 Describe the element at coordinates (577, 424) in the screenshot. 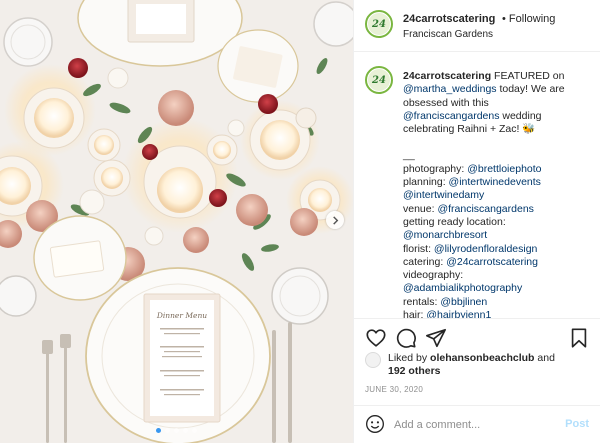

I see `post-comment-button: Post` at that location.